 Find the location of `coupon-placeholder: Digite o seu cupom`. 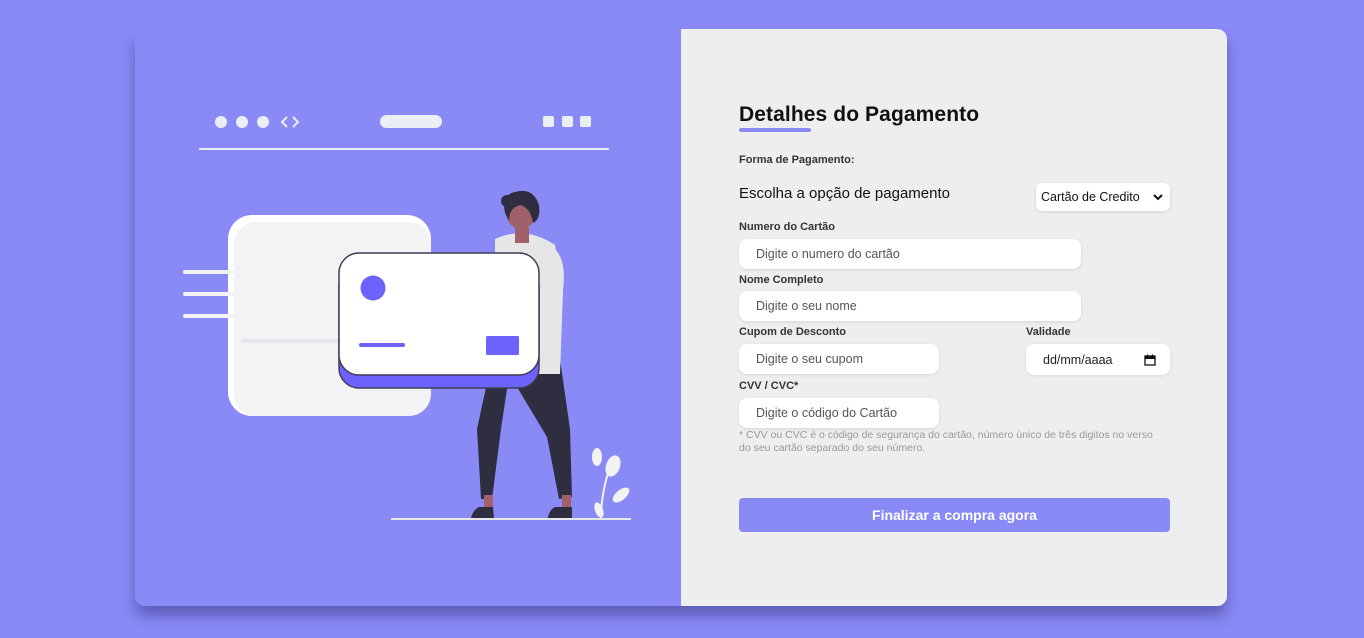

coupon-placeholder: Digite o seu cupom is located at coordinates (810, 359).